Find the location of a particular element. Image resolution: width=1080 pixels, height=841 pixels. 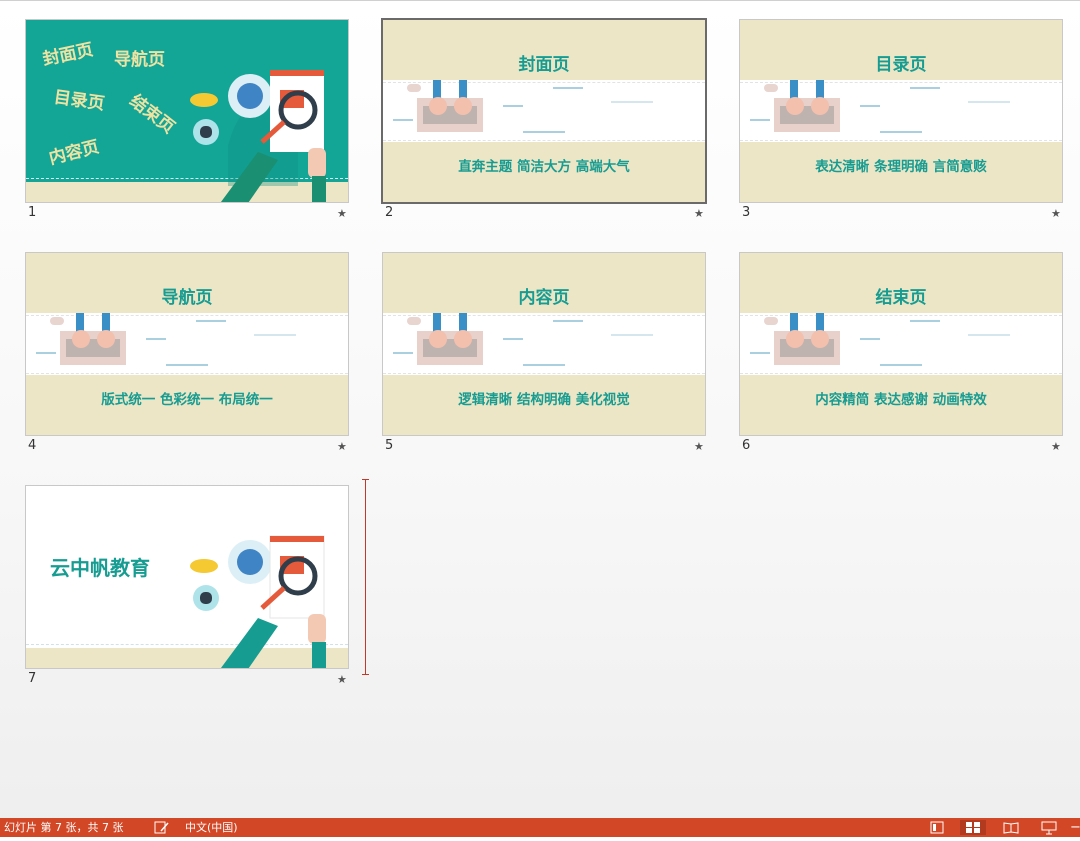

slideshow-icon is located at coordinates (1049, 827).